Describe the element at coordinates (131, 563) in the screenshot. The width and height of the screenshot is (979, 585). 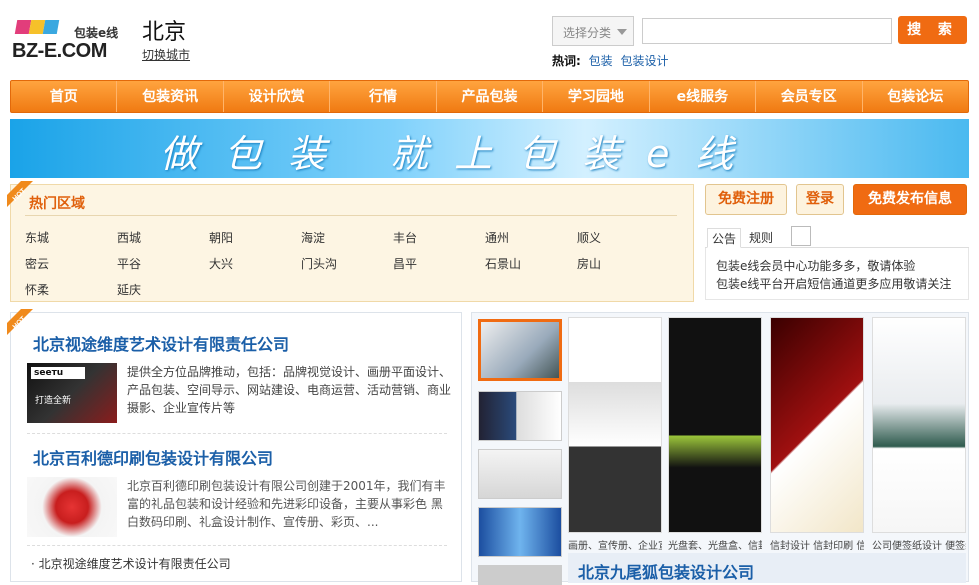
I see `company-list-item: · 北京视途维度艺术设计有限责任公司` at that location.